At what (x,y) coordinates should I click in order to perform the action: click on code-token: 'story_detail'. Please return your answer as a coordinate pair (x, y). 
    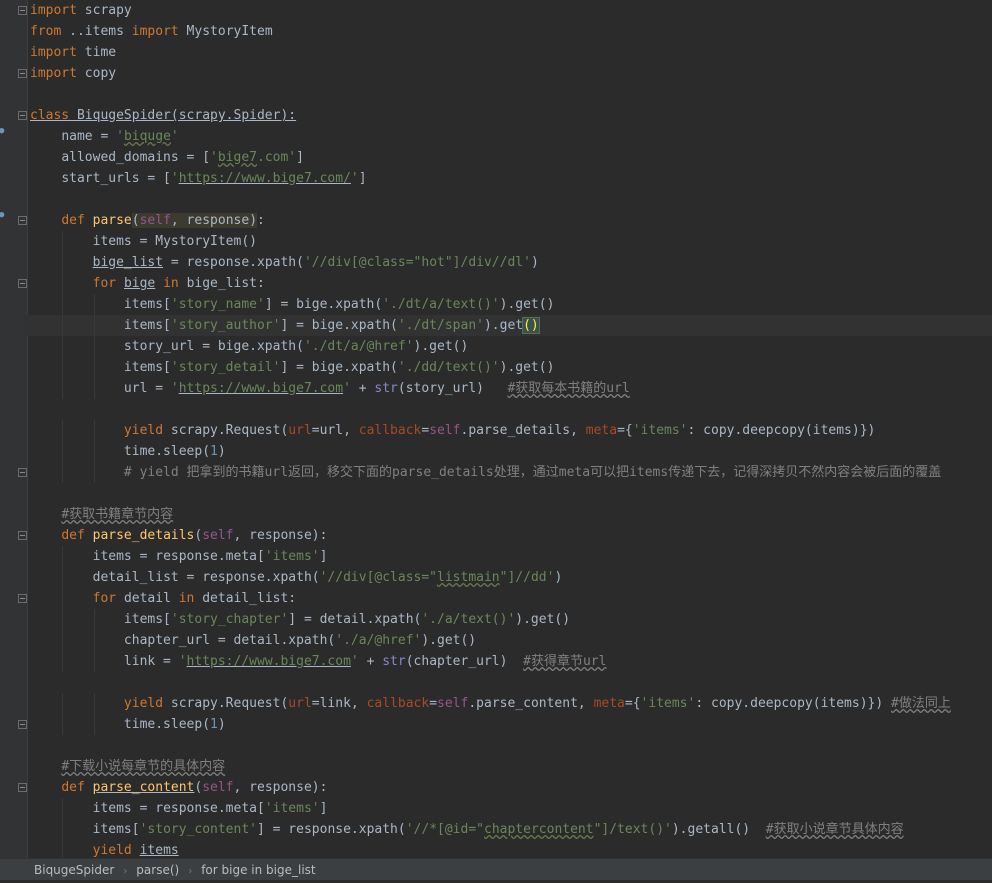
    Looking at the image, I should click on (225, 367).